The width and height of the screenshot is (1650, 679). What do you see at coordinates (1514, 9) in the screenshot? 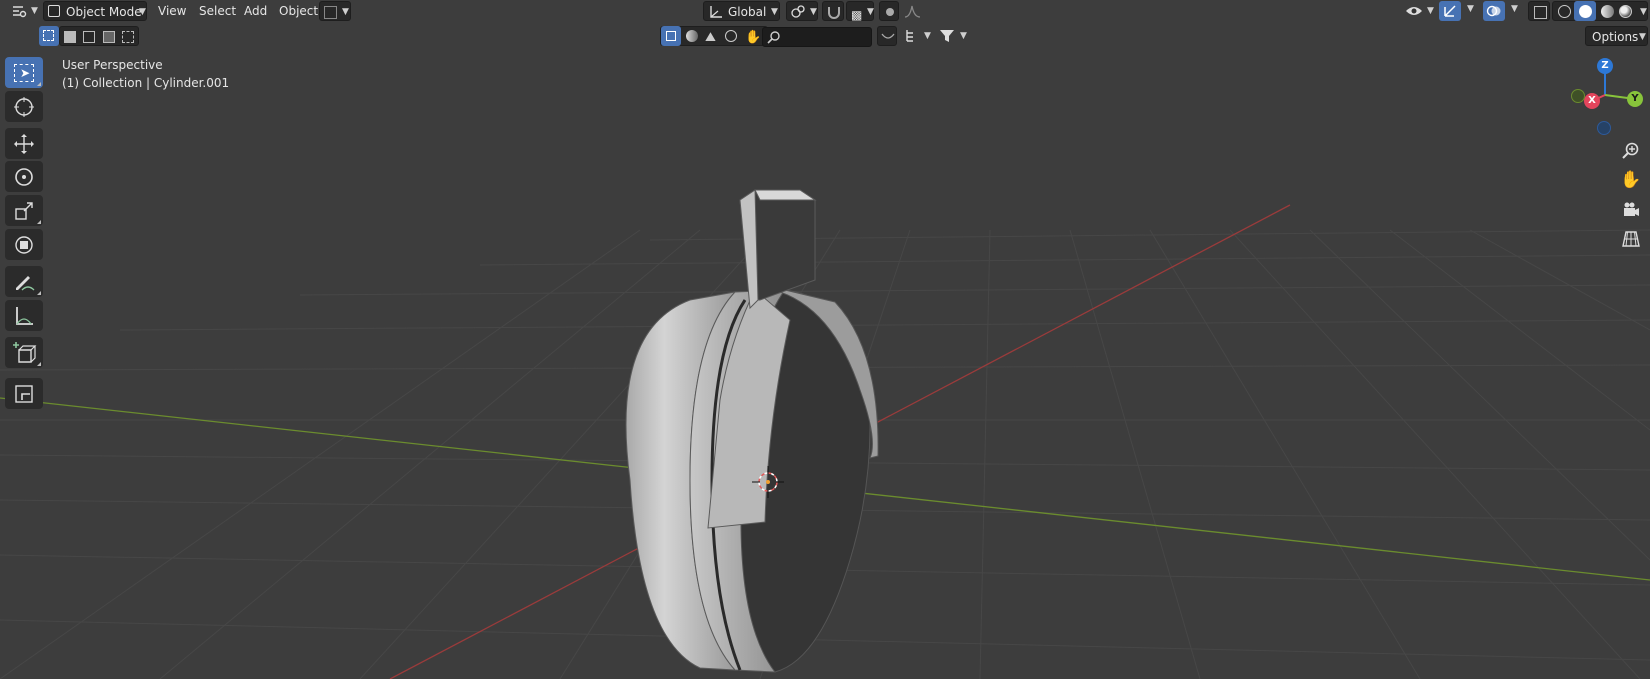
I see `overlays-dropdown: ▼` at bounding box center [1514, 9].